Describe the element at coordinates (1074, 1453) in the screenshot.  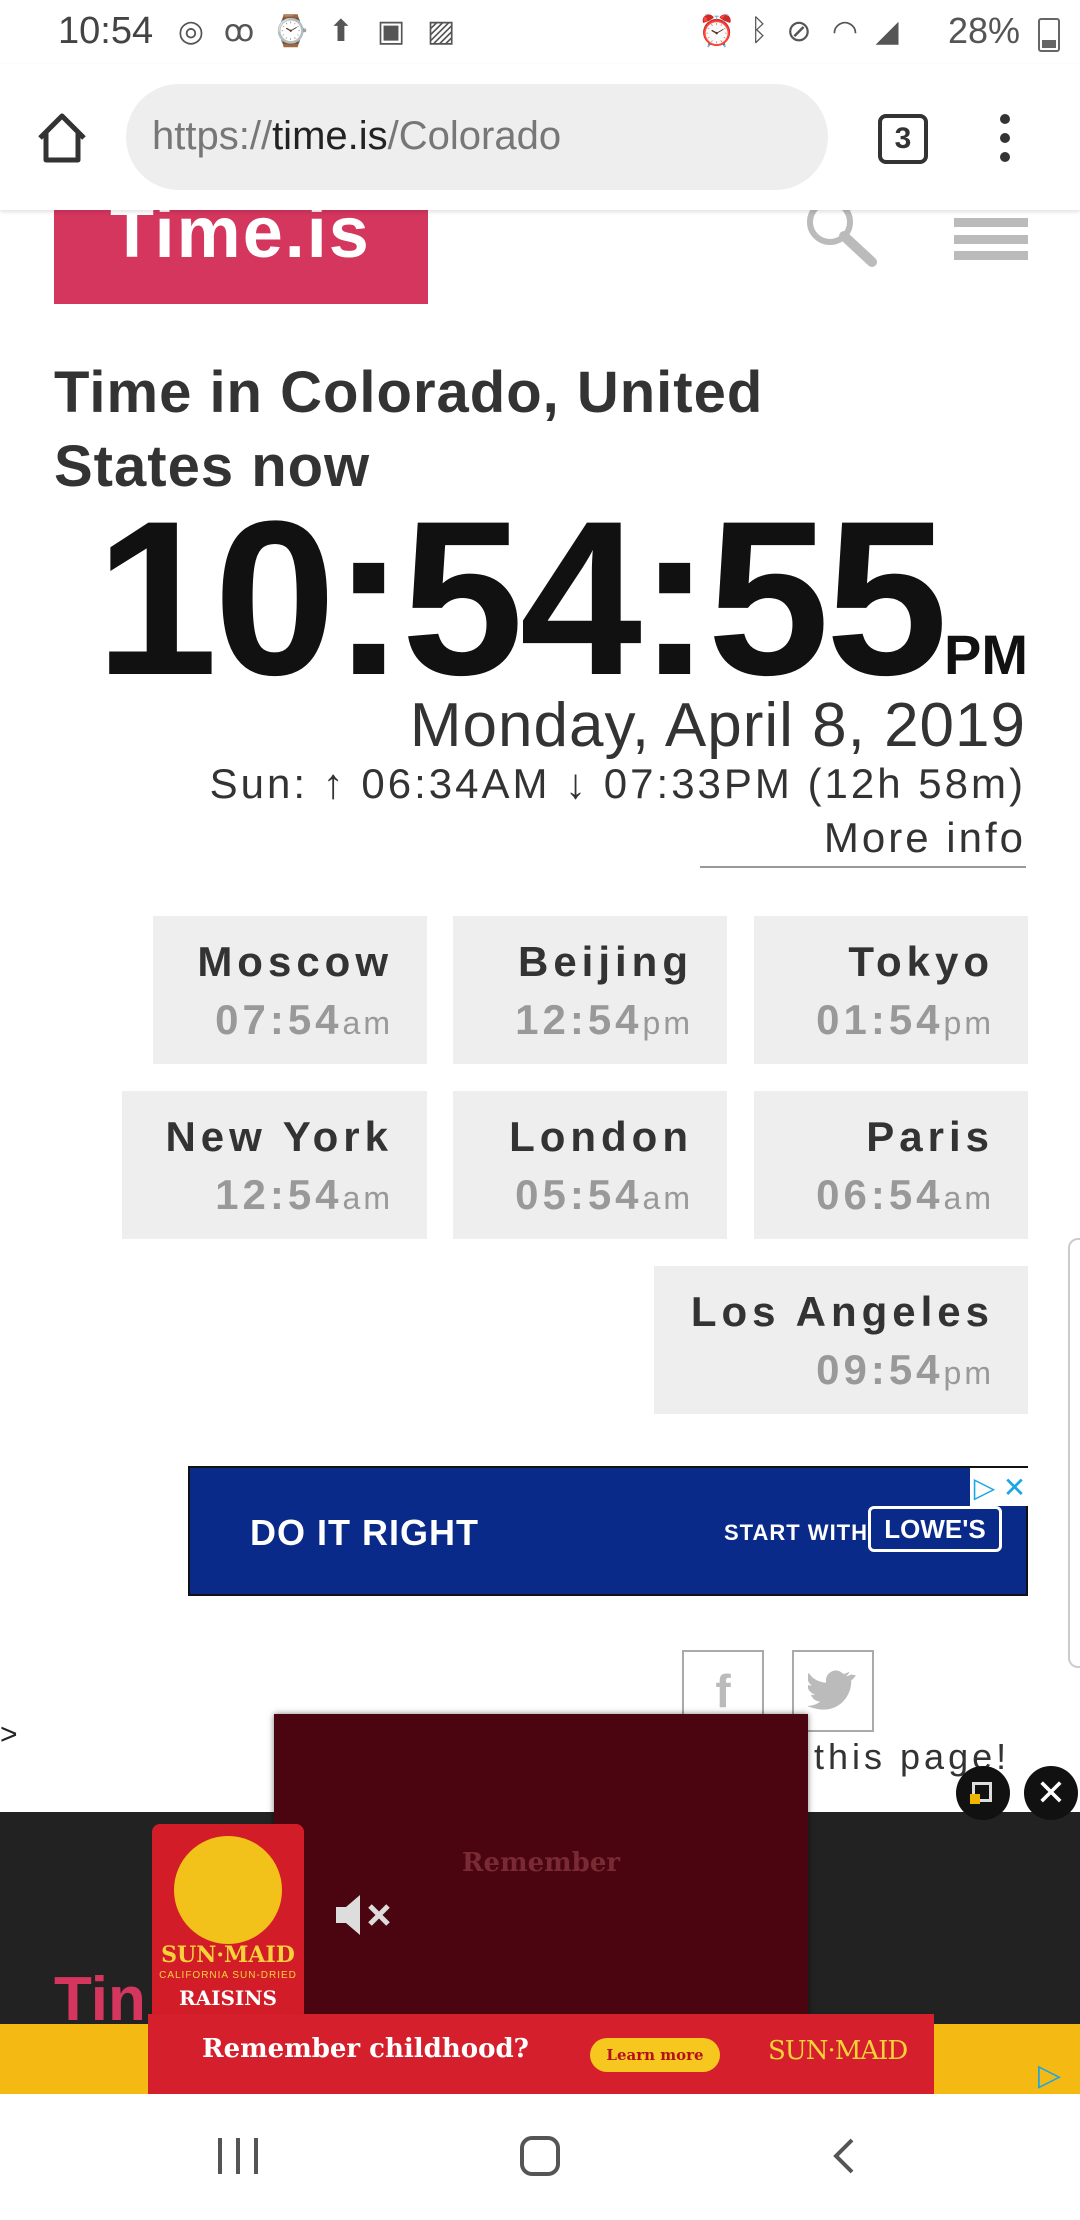
I see `side-panel-handle` at that location.